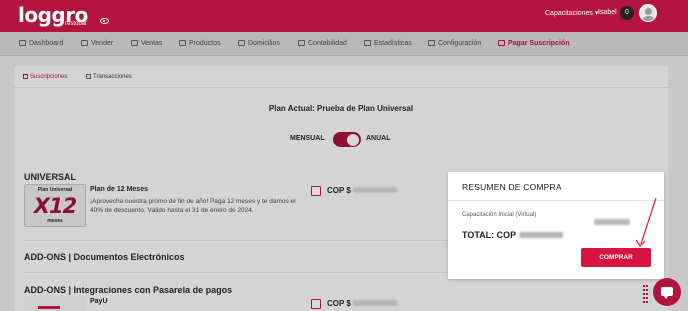 This screenshot has width=688, height=311. What do you see at coordinates (431, 43) in the screenshot?
I see `gear-icon` at bounding box center [431, 43].